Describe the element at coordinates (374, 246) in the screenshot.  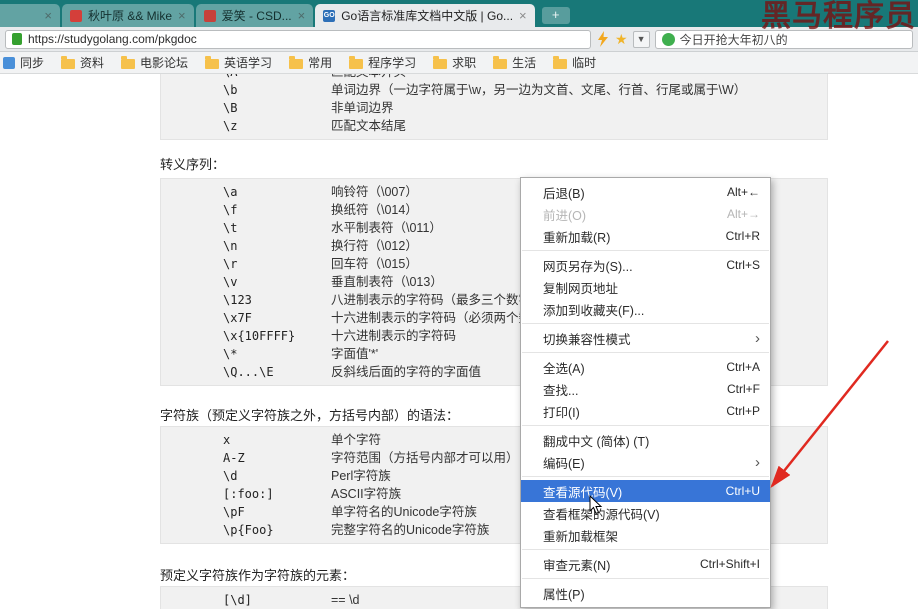
I see `doc-row-desc: 换行符（\012）` at that location.